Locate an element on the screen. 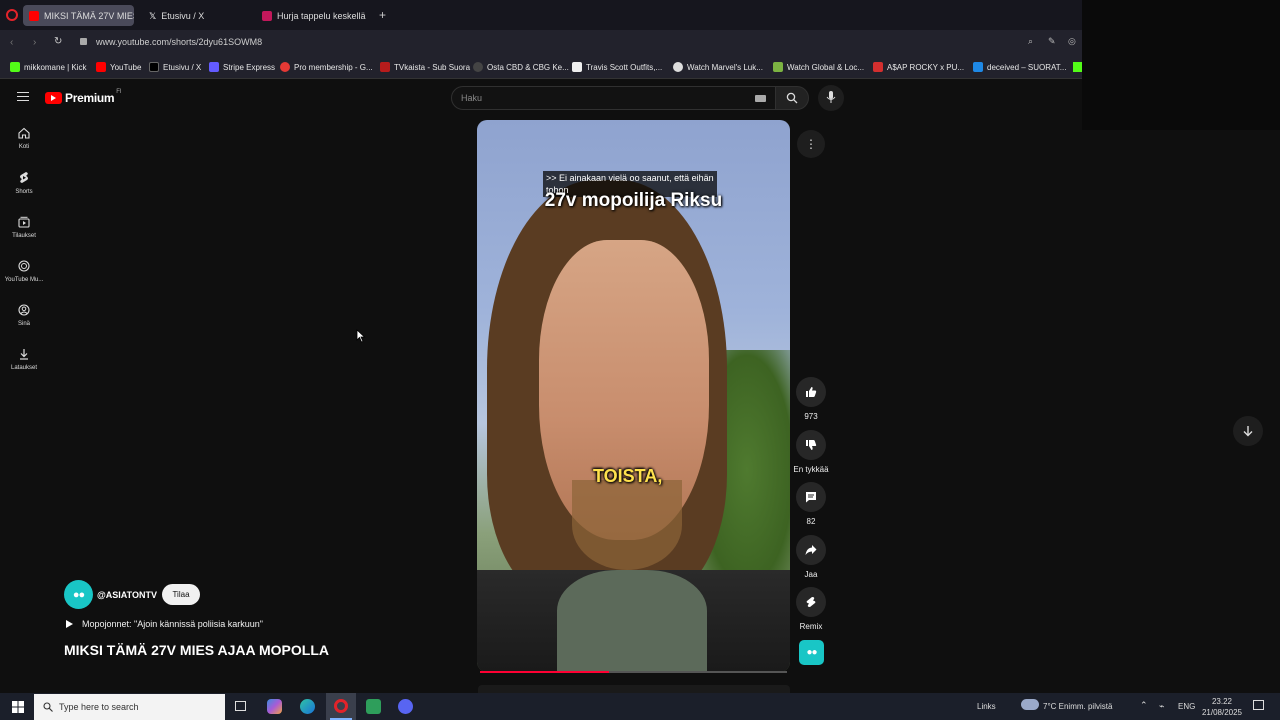 Image resolution: width=1280 pixels, height=720 pixels. more-vertical-icon: ⋮ is located at coordinates (811, 144).